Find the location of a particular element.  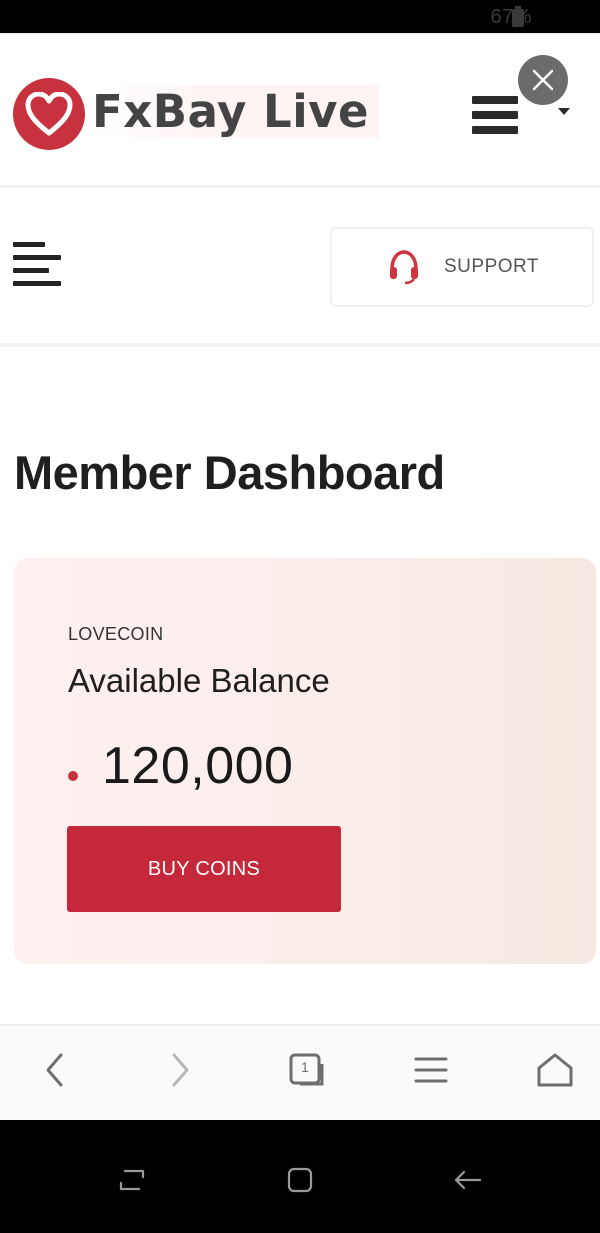

sub-navigation: SUPPORT is located at coordinates (300, 269).